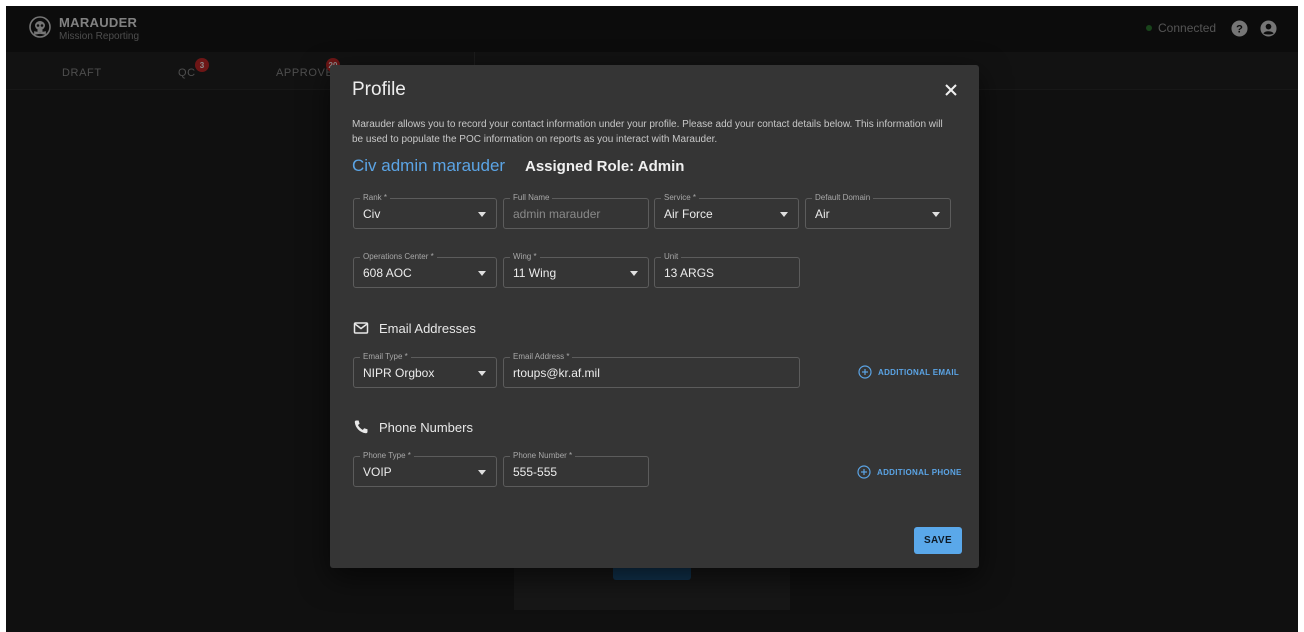  Describe the element at coordinates (426, 427) in the screenshot. I see `phone-section-title: Phone Numbers` at that location.